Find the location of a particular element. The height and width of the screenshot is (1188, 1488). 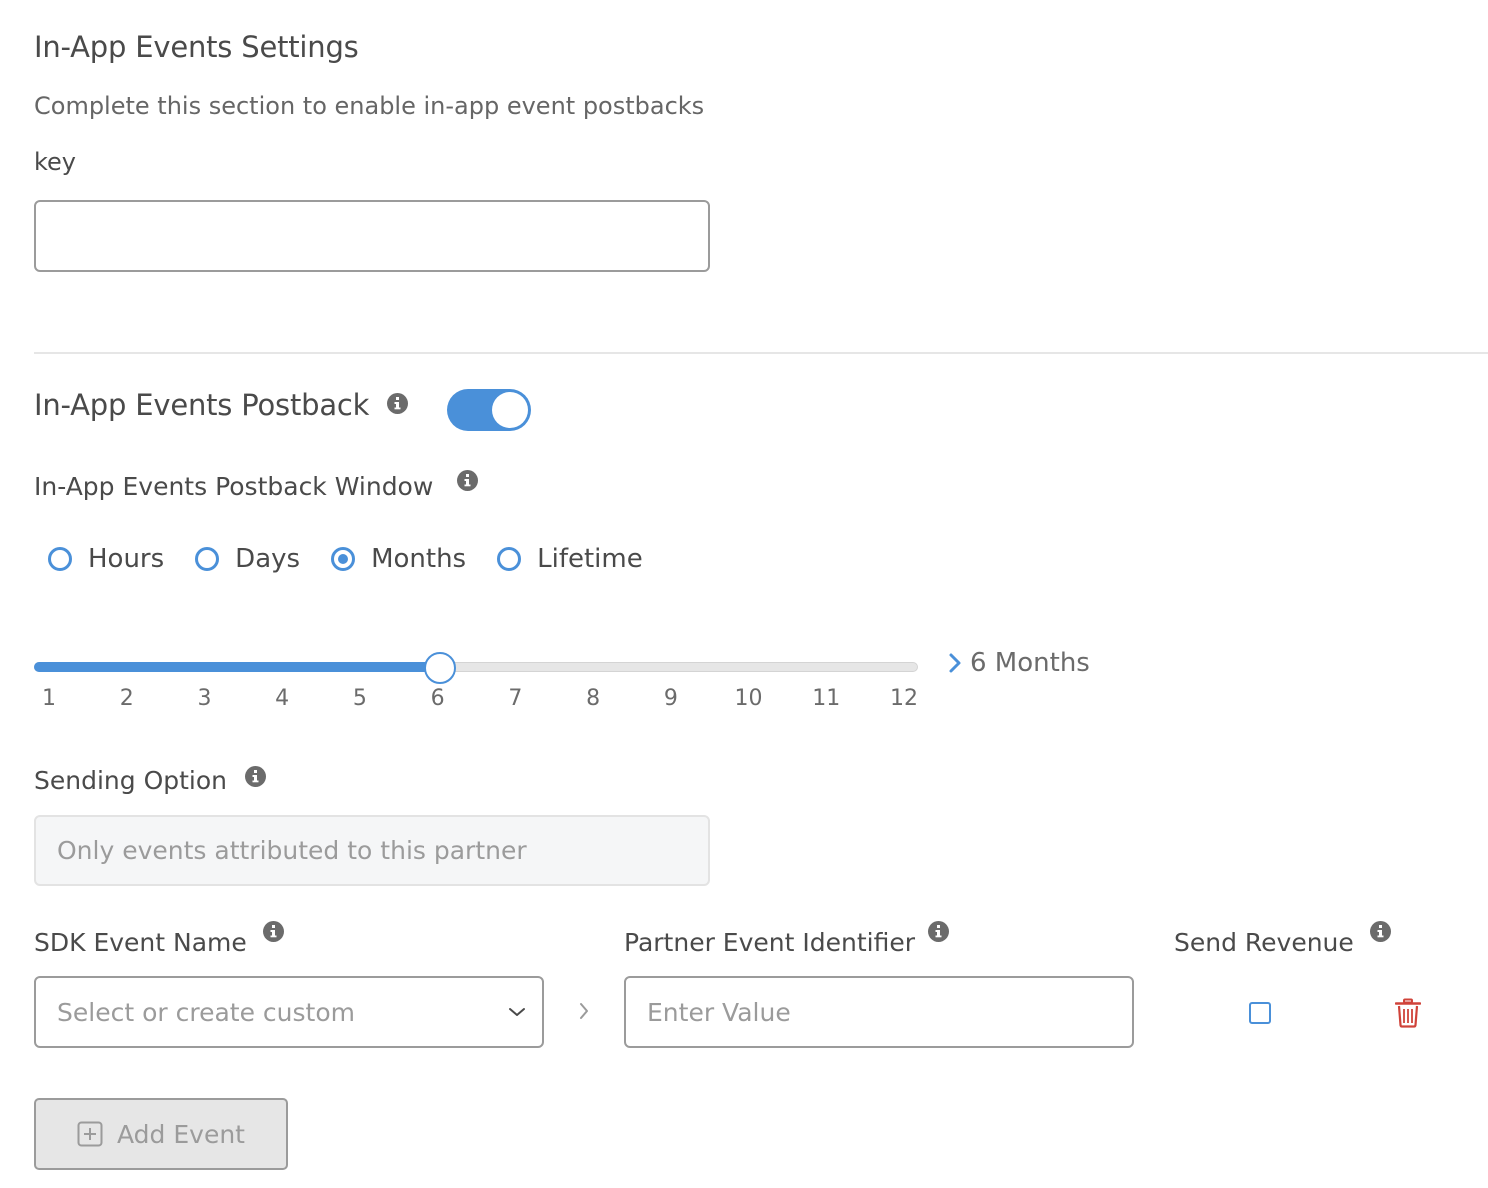

slider-value-label: 6 Months is located at coordinates (1030, 663).